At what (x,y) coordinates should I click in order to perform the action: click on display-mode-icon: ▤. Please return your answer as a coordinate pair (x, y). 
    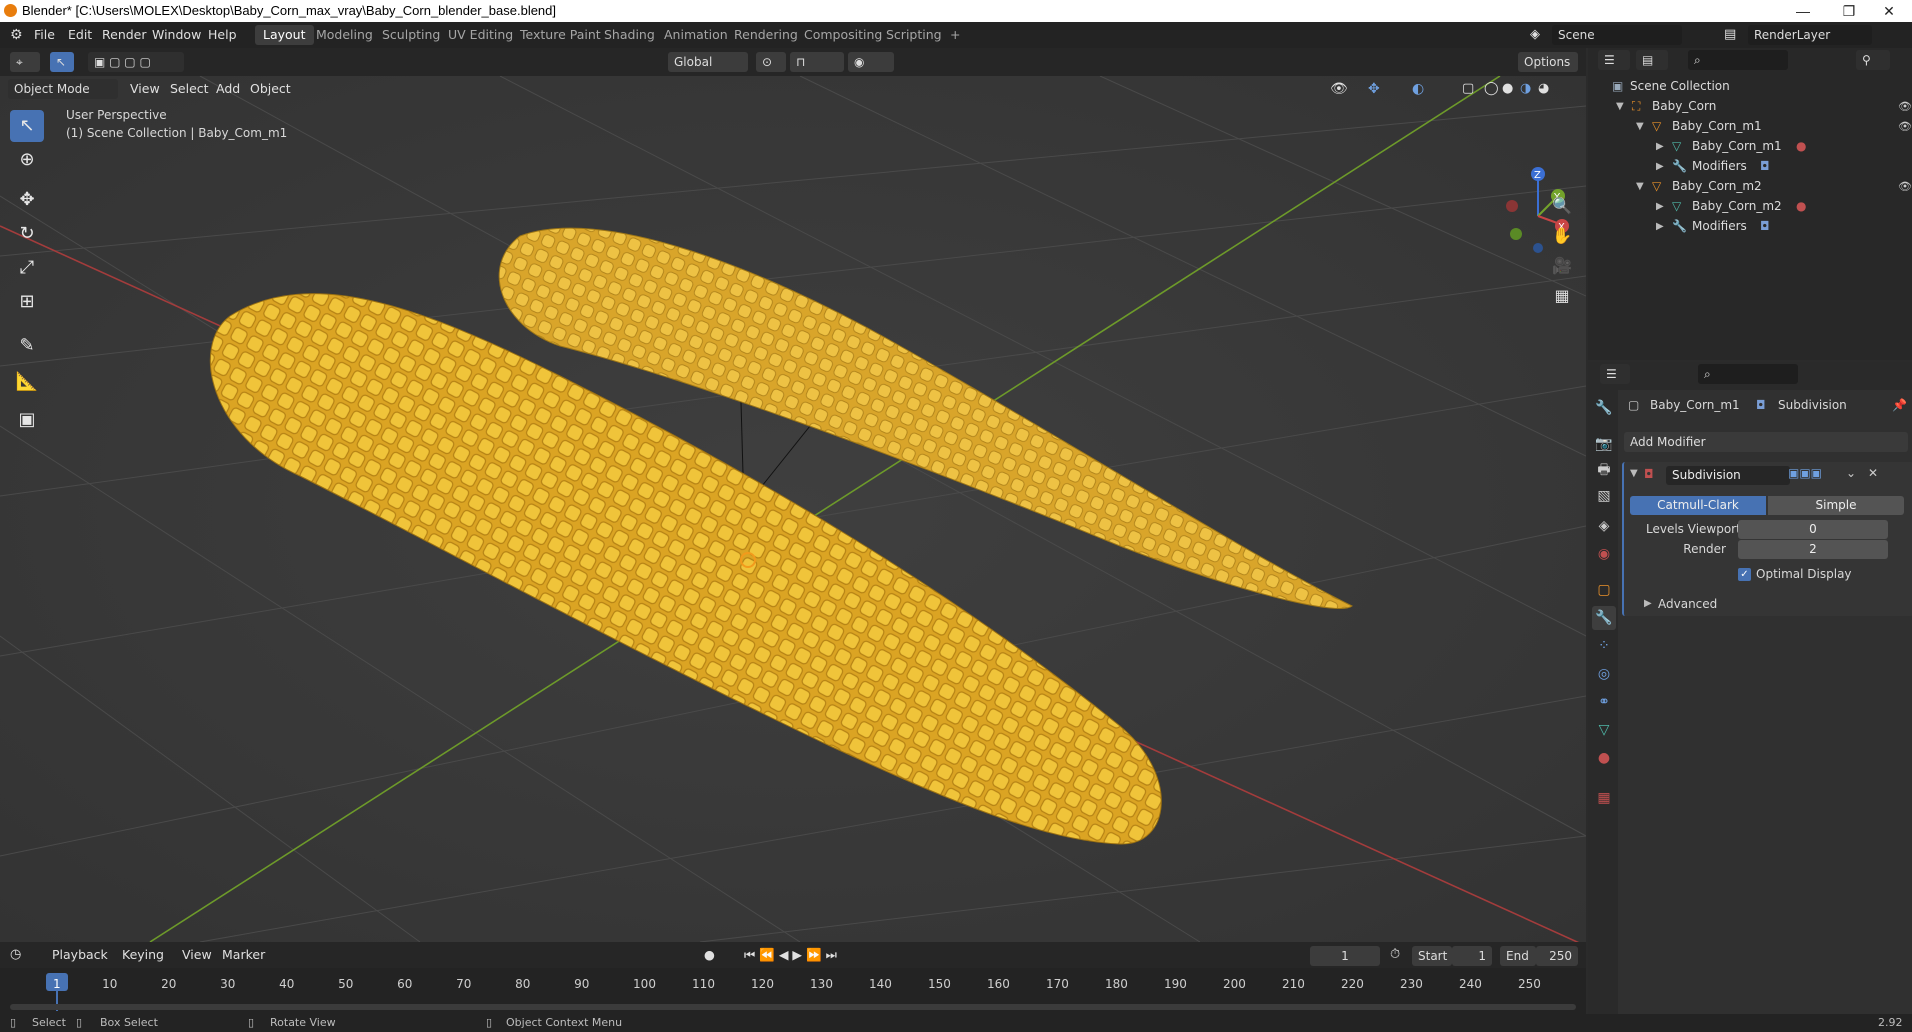
    Looking at the image, I should click on (1652, 60).